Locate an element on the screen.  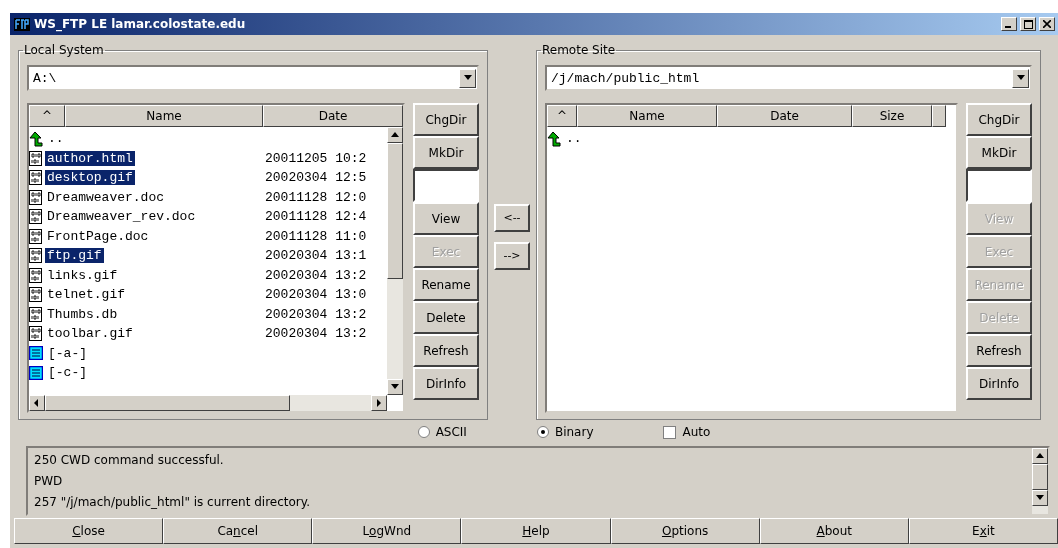
action-button: View is located at coordinates (446, 218).